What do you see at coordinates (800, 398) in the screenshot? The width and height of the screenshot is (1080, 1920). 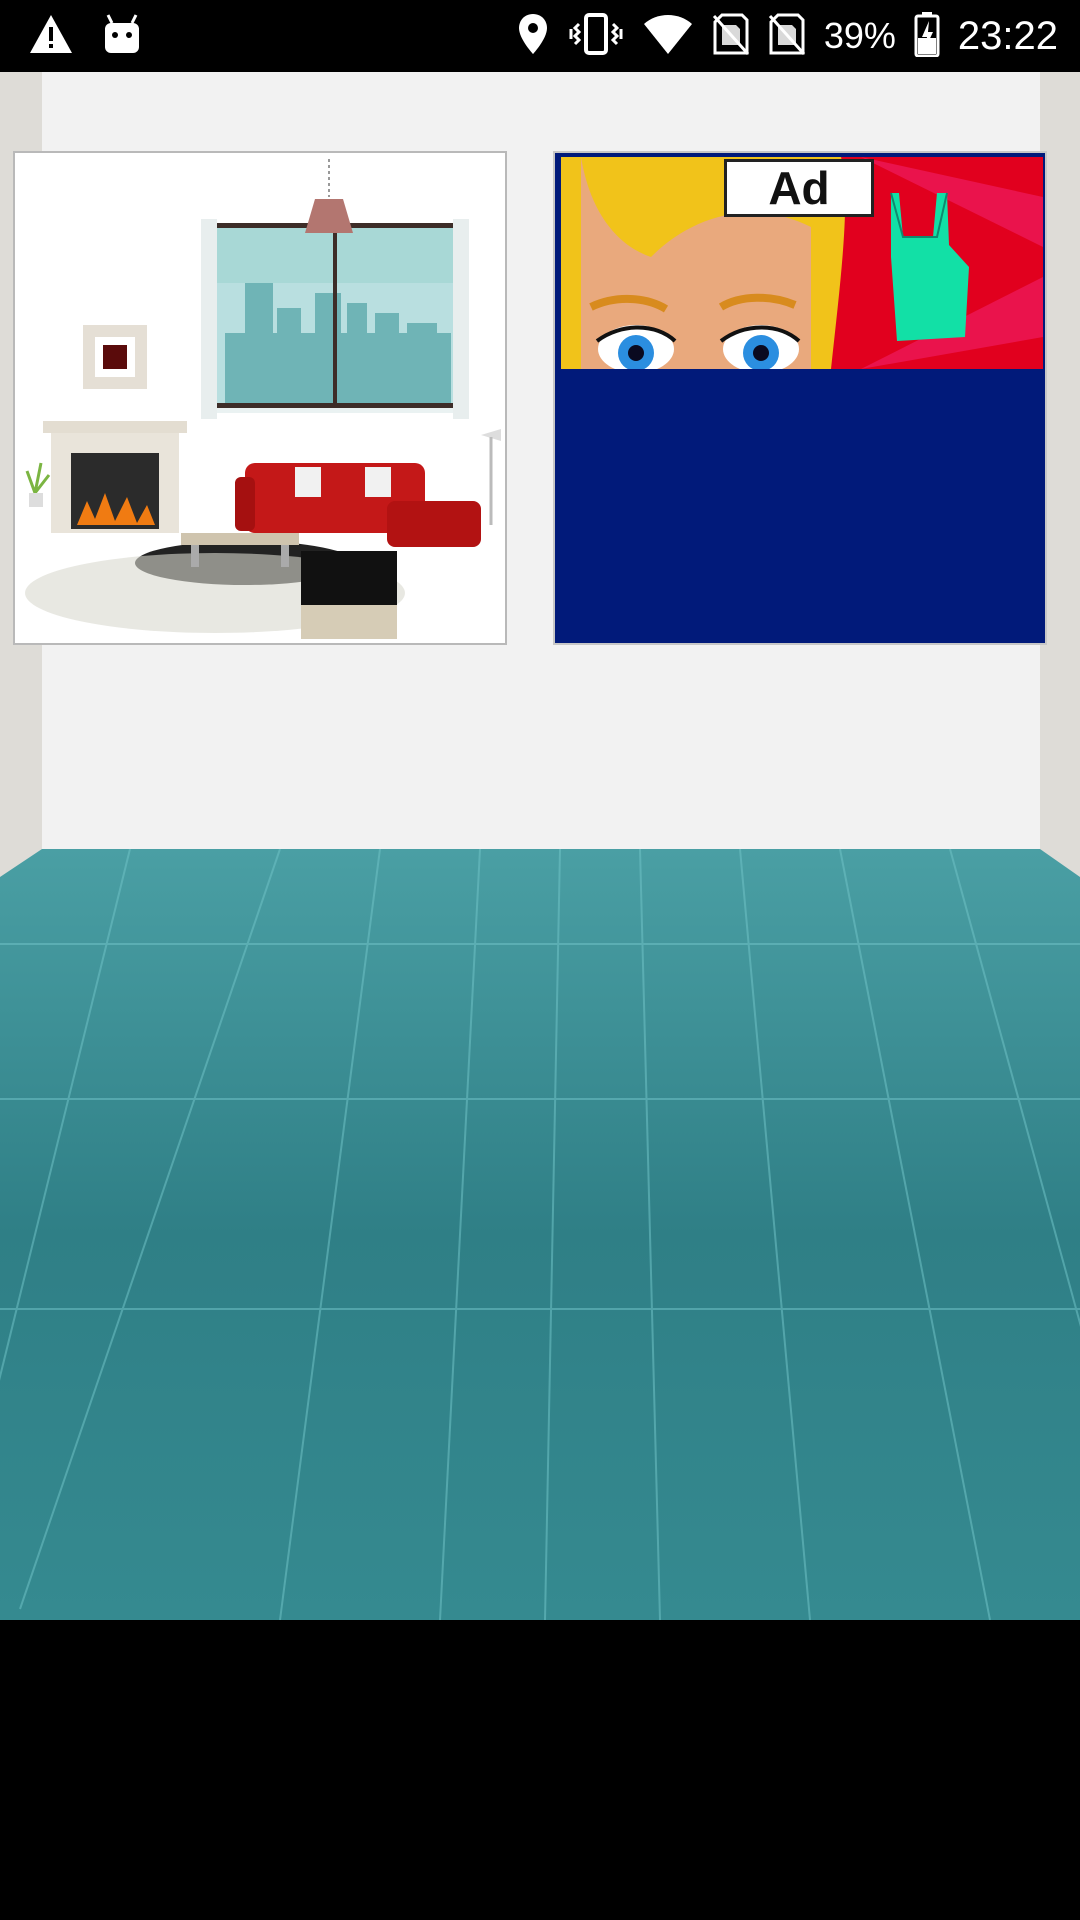 I see `ad-thumbnail: Ad` at bounding box center [800, 398].